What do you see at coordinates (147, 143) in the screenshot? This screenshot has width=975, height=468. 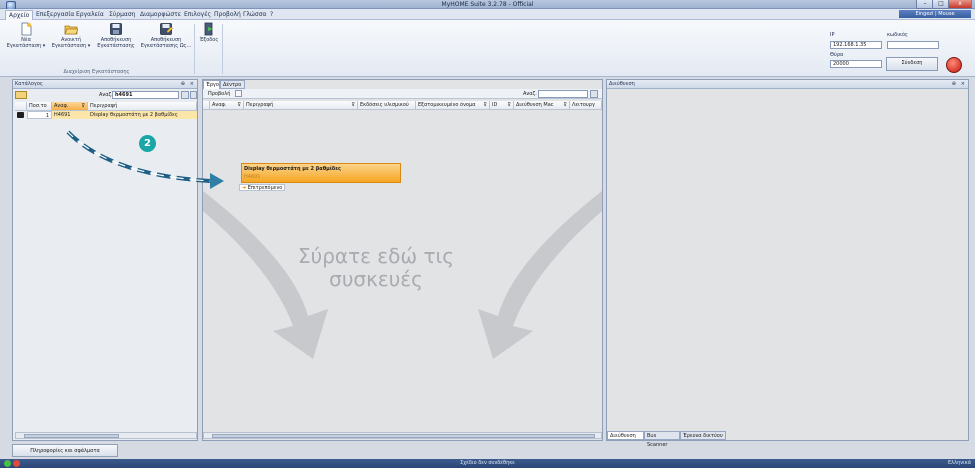 I see `step-badge: 2` at bounding box center [147, 143].